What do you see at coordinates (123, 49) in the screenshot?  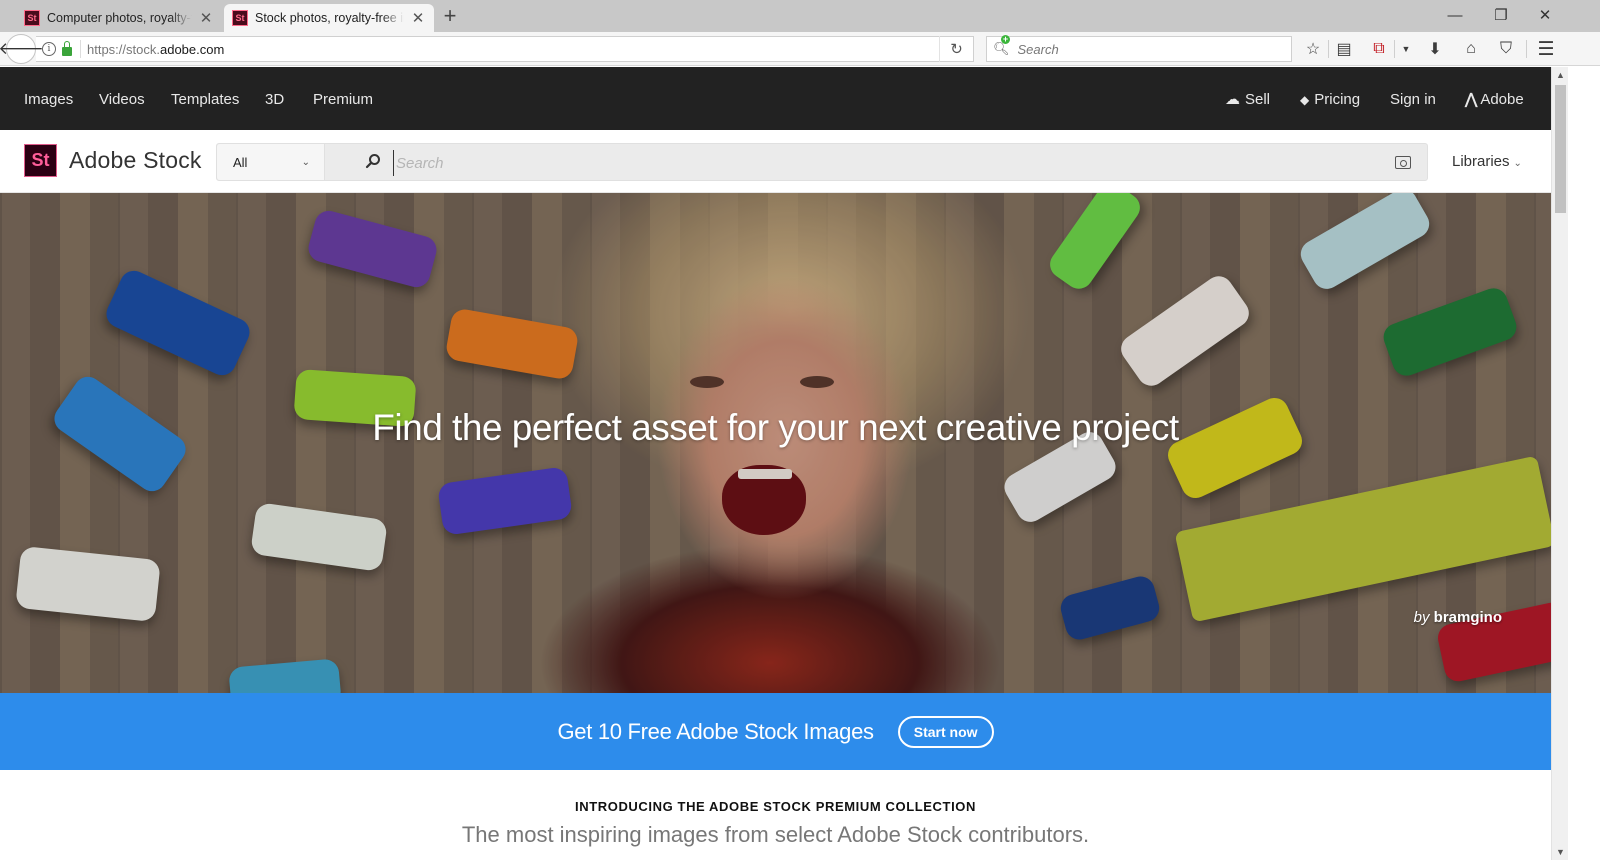 I see `url-protocol: https://stock.` at bounding box center [123, 49].